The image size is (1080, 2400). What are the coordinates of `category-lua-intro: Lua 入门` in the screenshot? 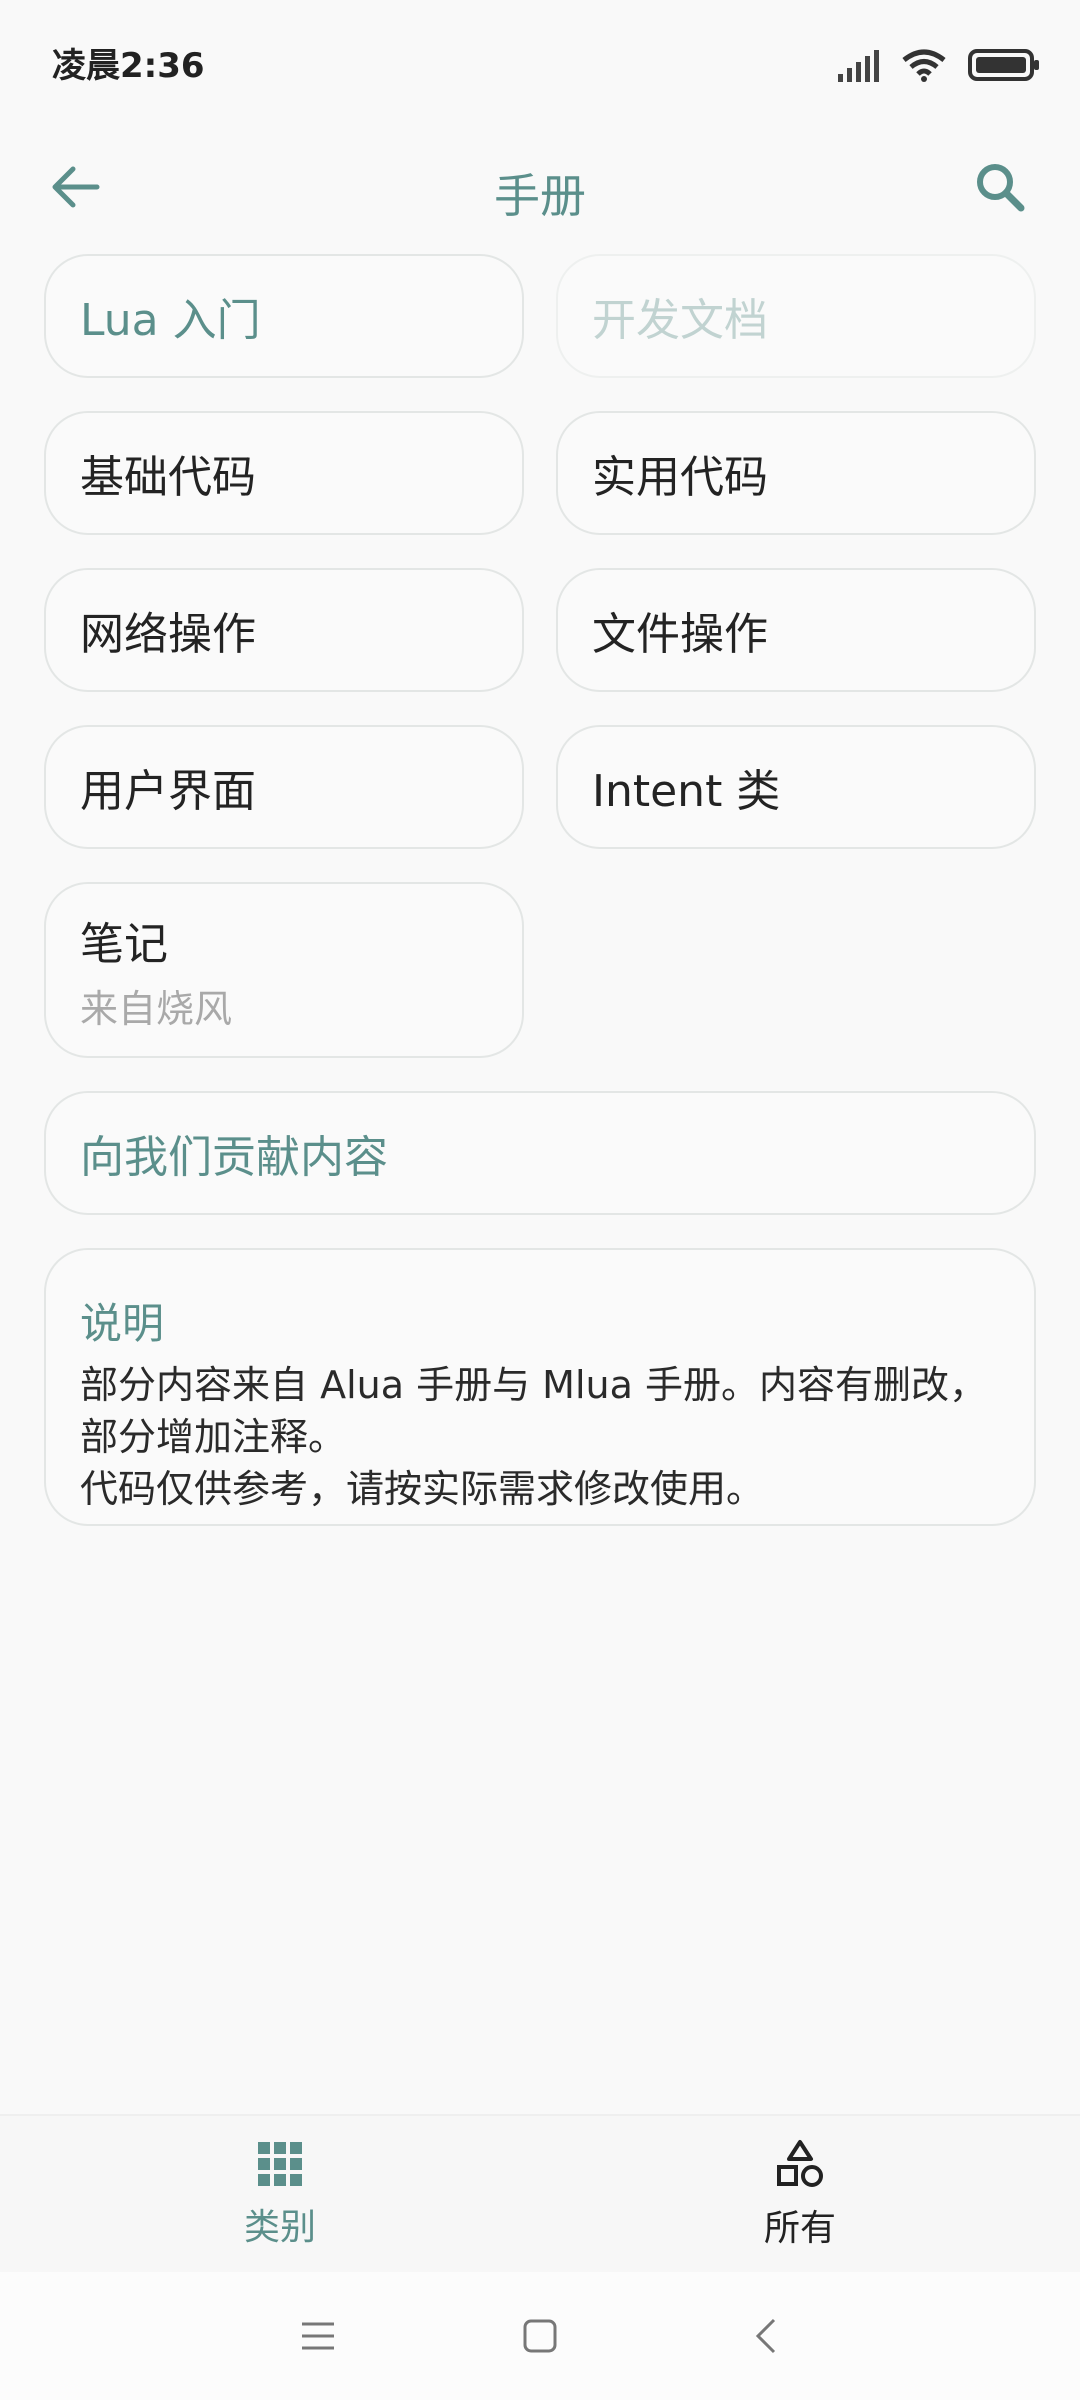 It's located at (284, 316).